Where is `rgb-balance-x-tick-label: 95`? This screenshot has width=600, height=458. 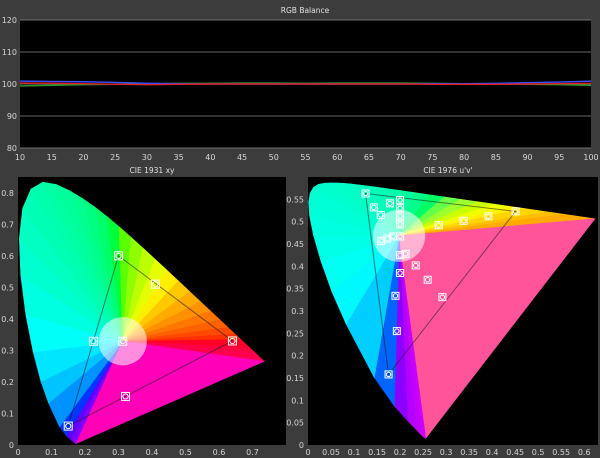
rgb-balance-x-tick-label: 95 is located at coordinates (559, 157).